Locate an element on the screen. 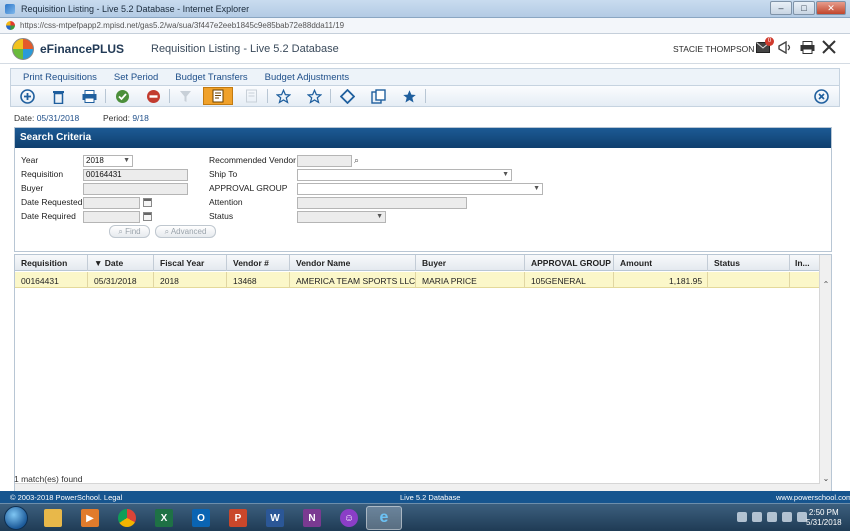 The width and height of the screenshot is (850, 531). app-logo-text: eFinancePLUS is located at coordinates (82, 49).